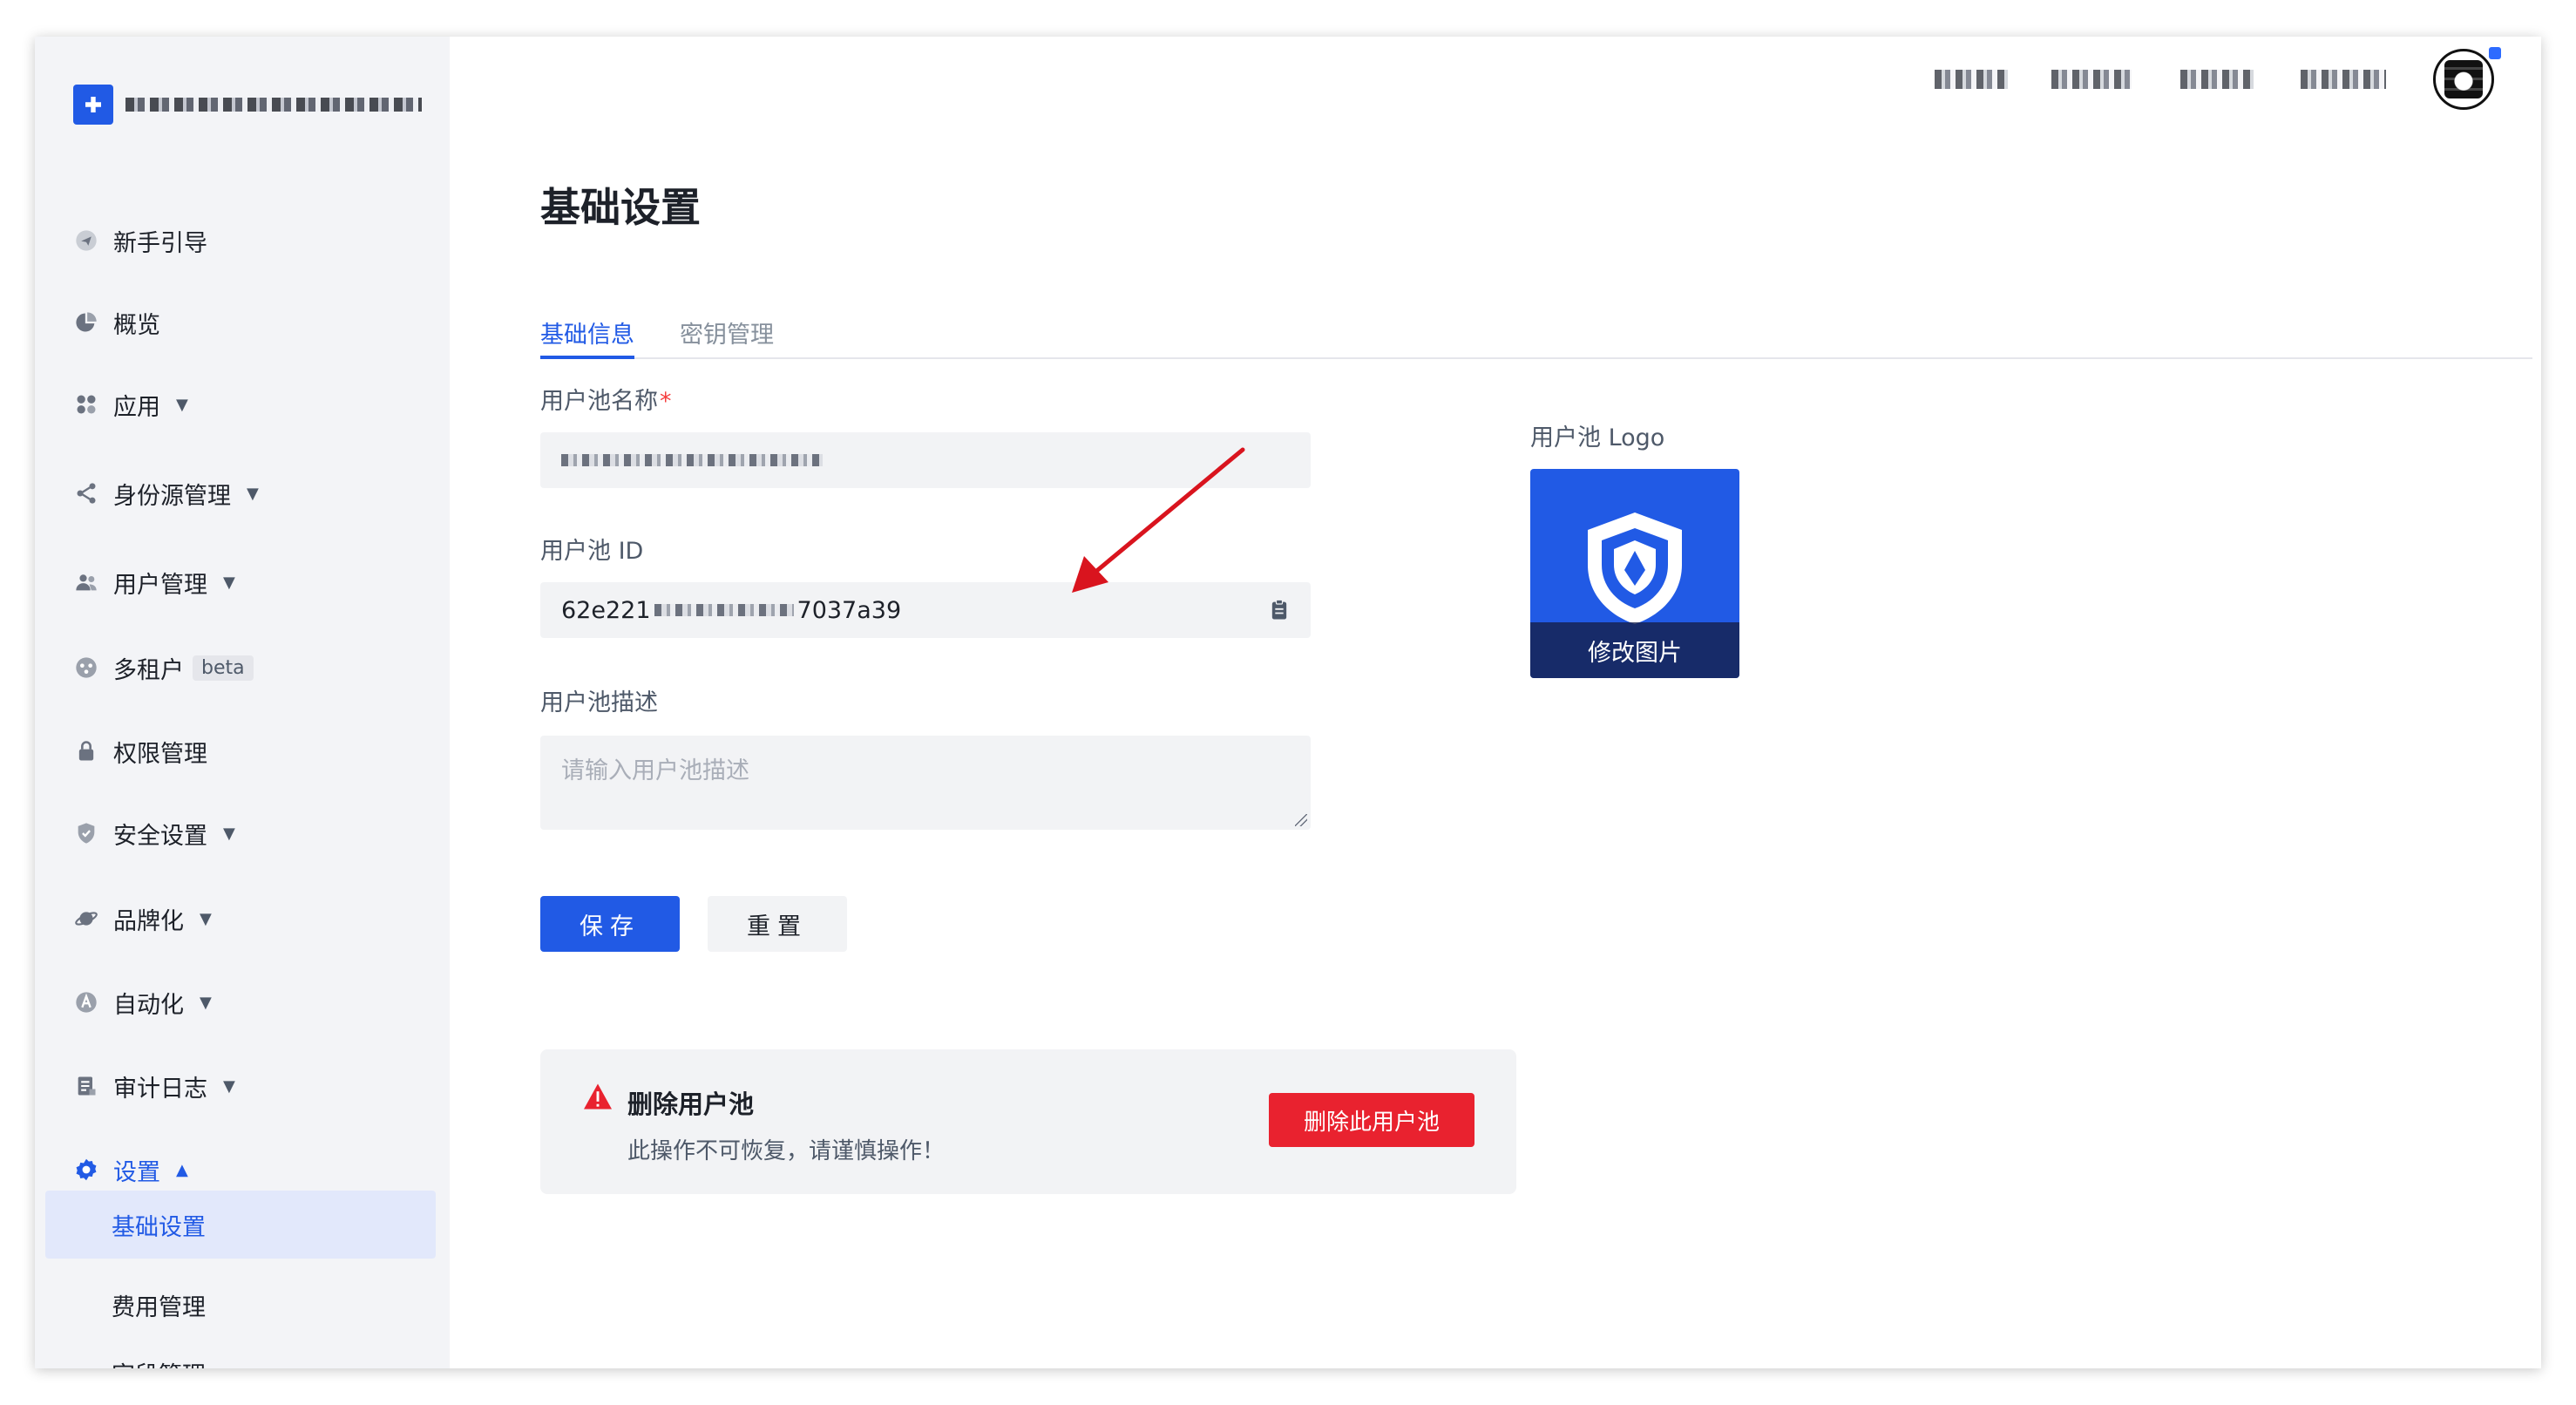  What do you see at coordinates (86, 1086) in the screenshot?
I see `log-icon` at bounding box center [86, 1086].